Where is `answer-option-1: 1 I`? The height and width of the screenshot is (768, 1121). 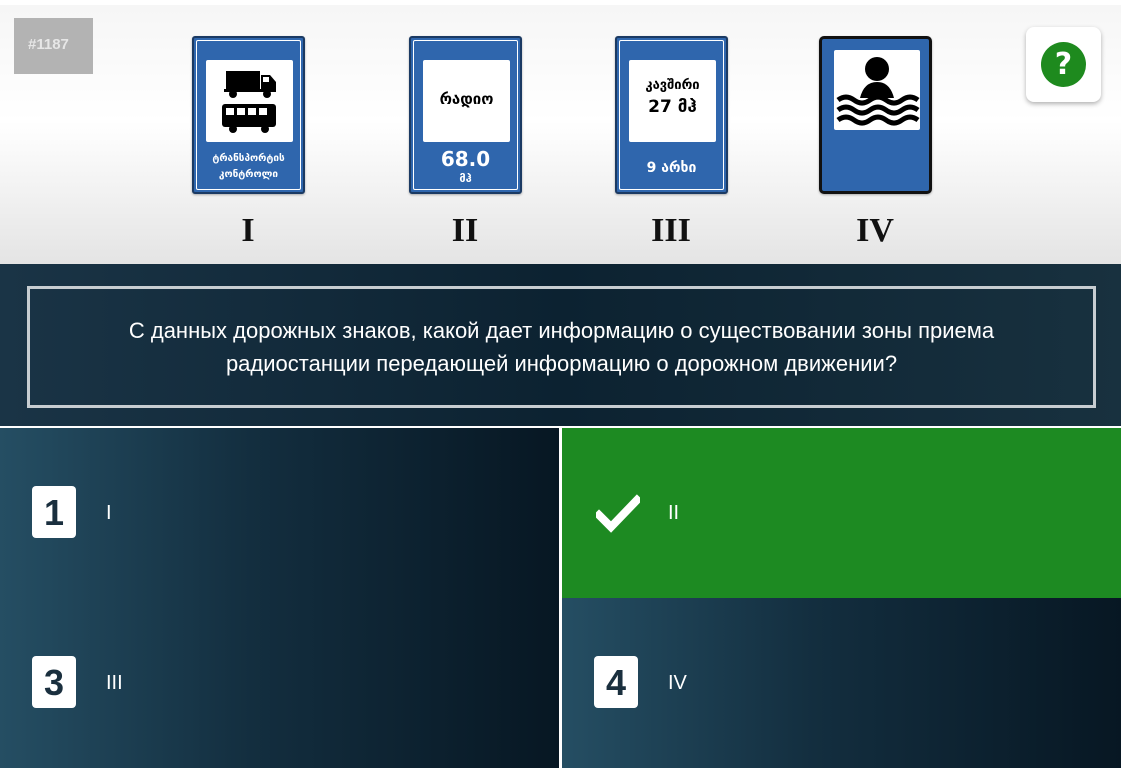 answer-option-1: 1 I is located at coordinates (279, 513).